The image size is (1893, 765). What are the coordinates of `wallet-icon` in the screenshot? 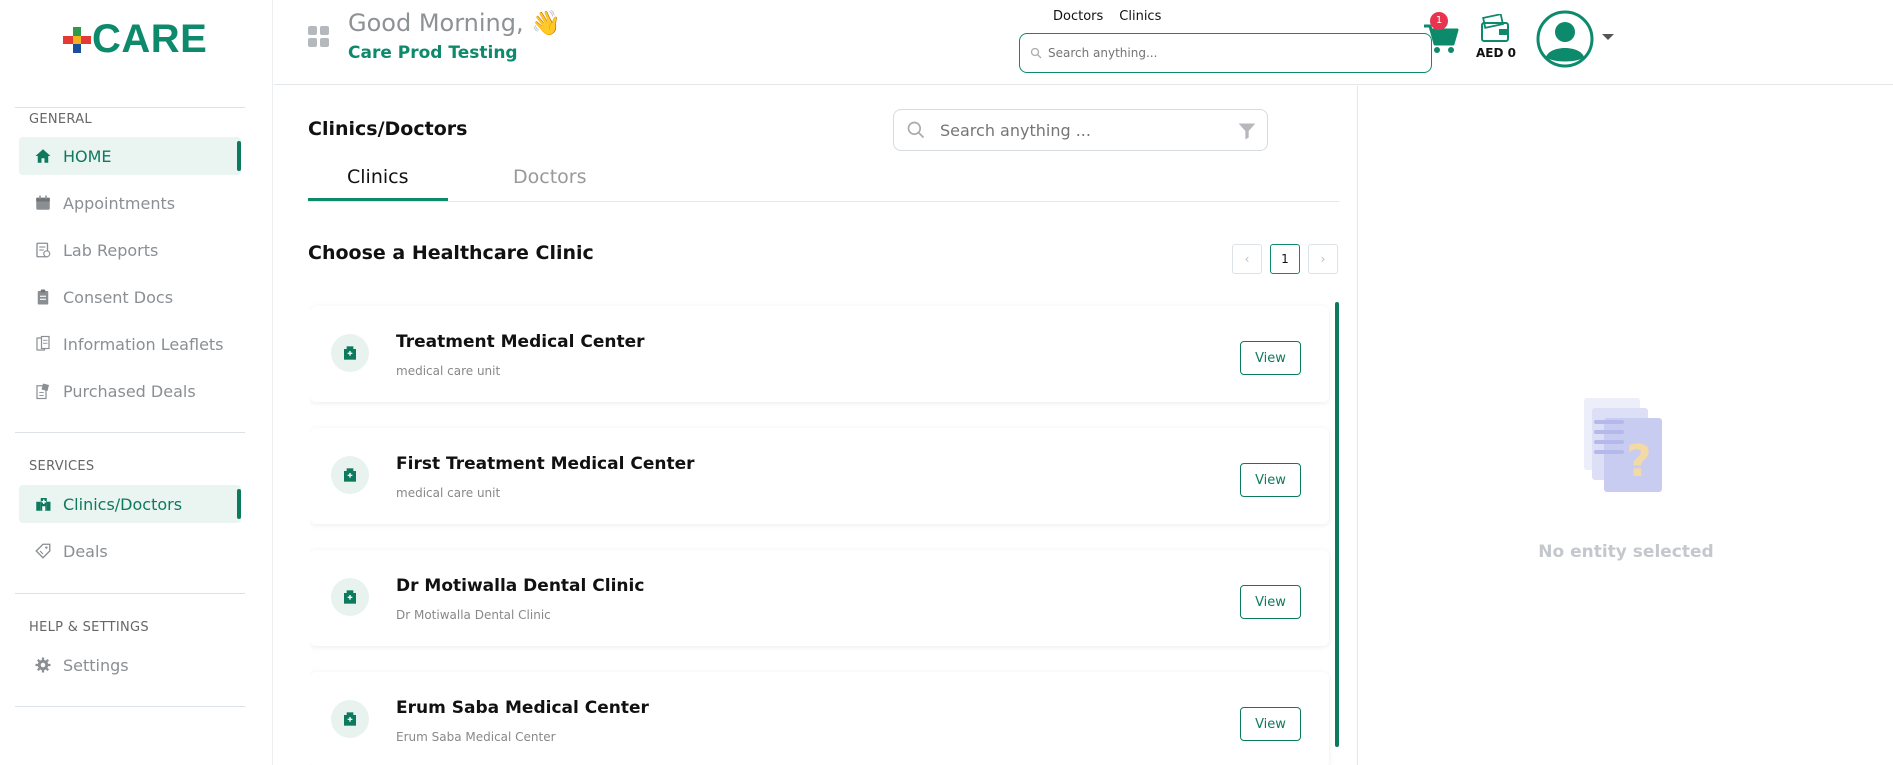 It's located at (1495, 29).